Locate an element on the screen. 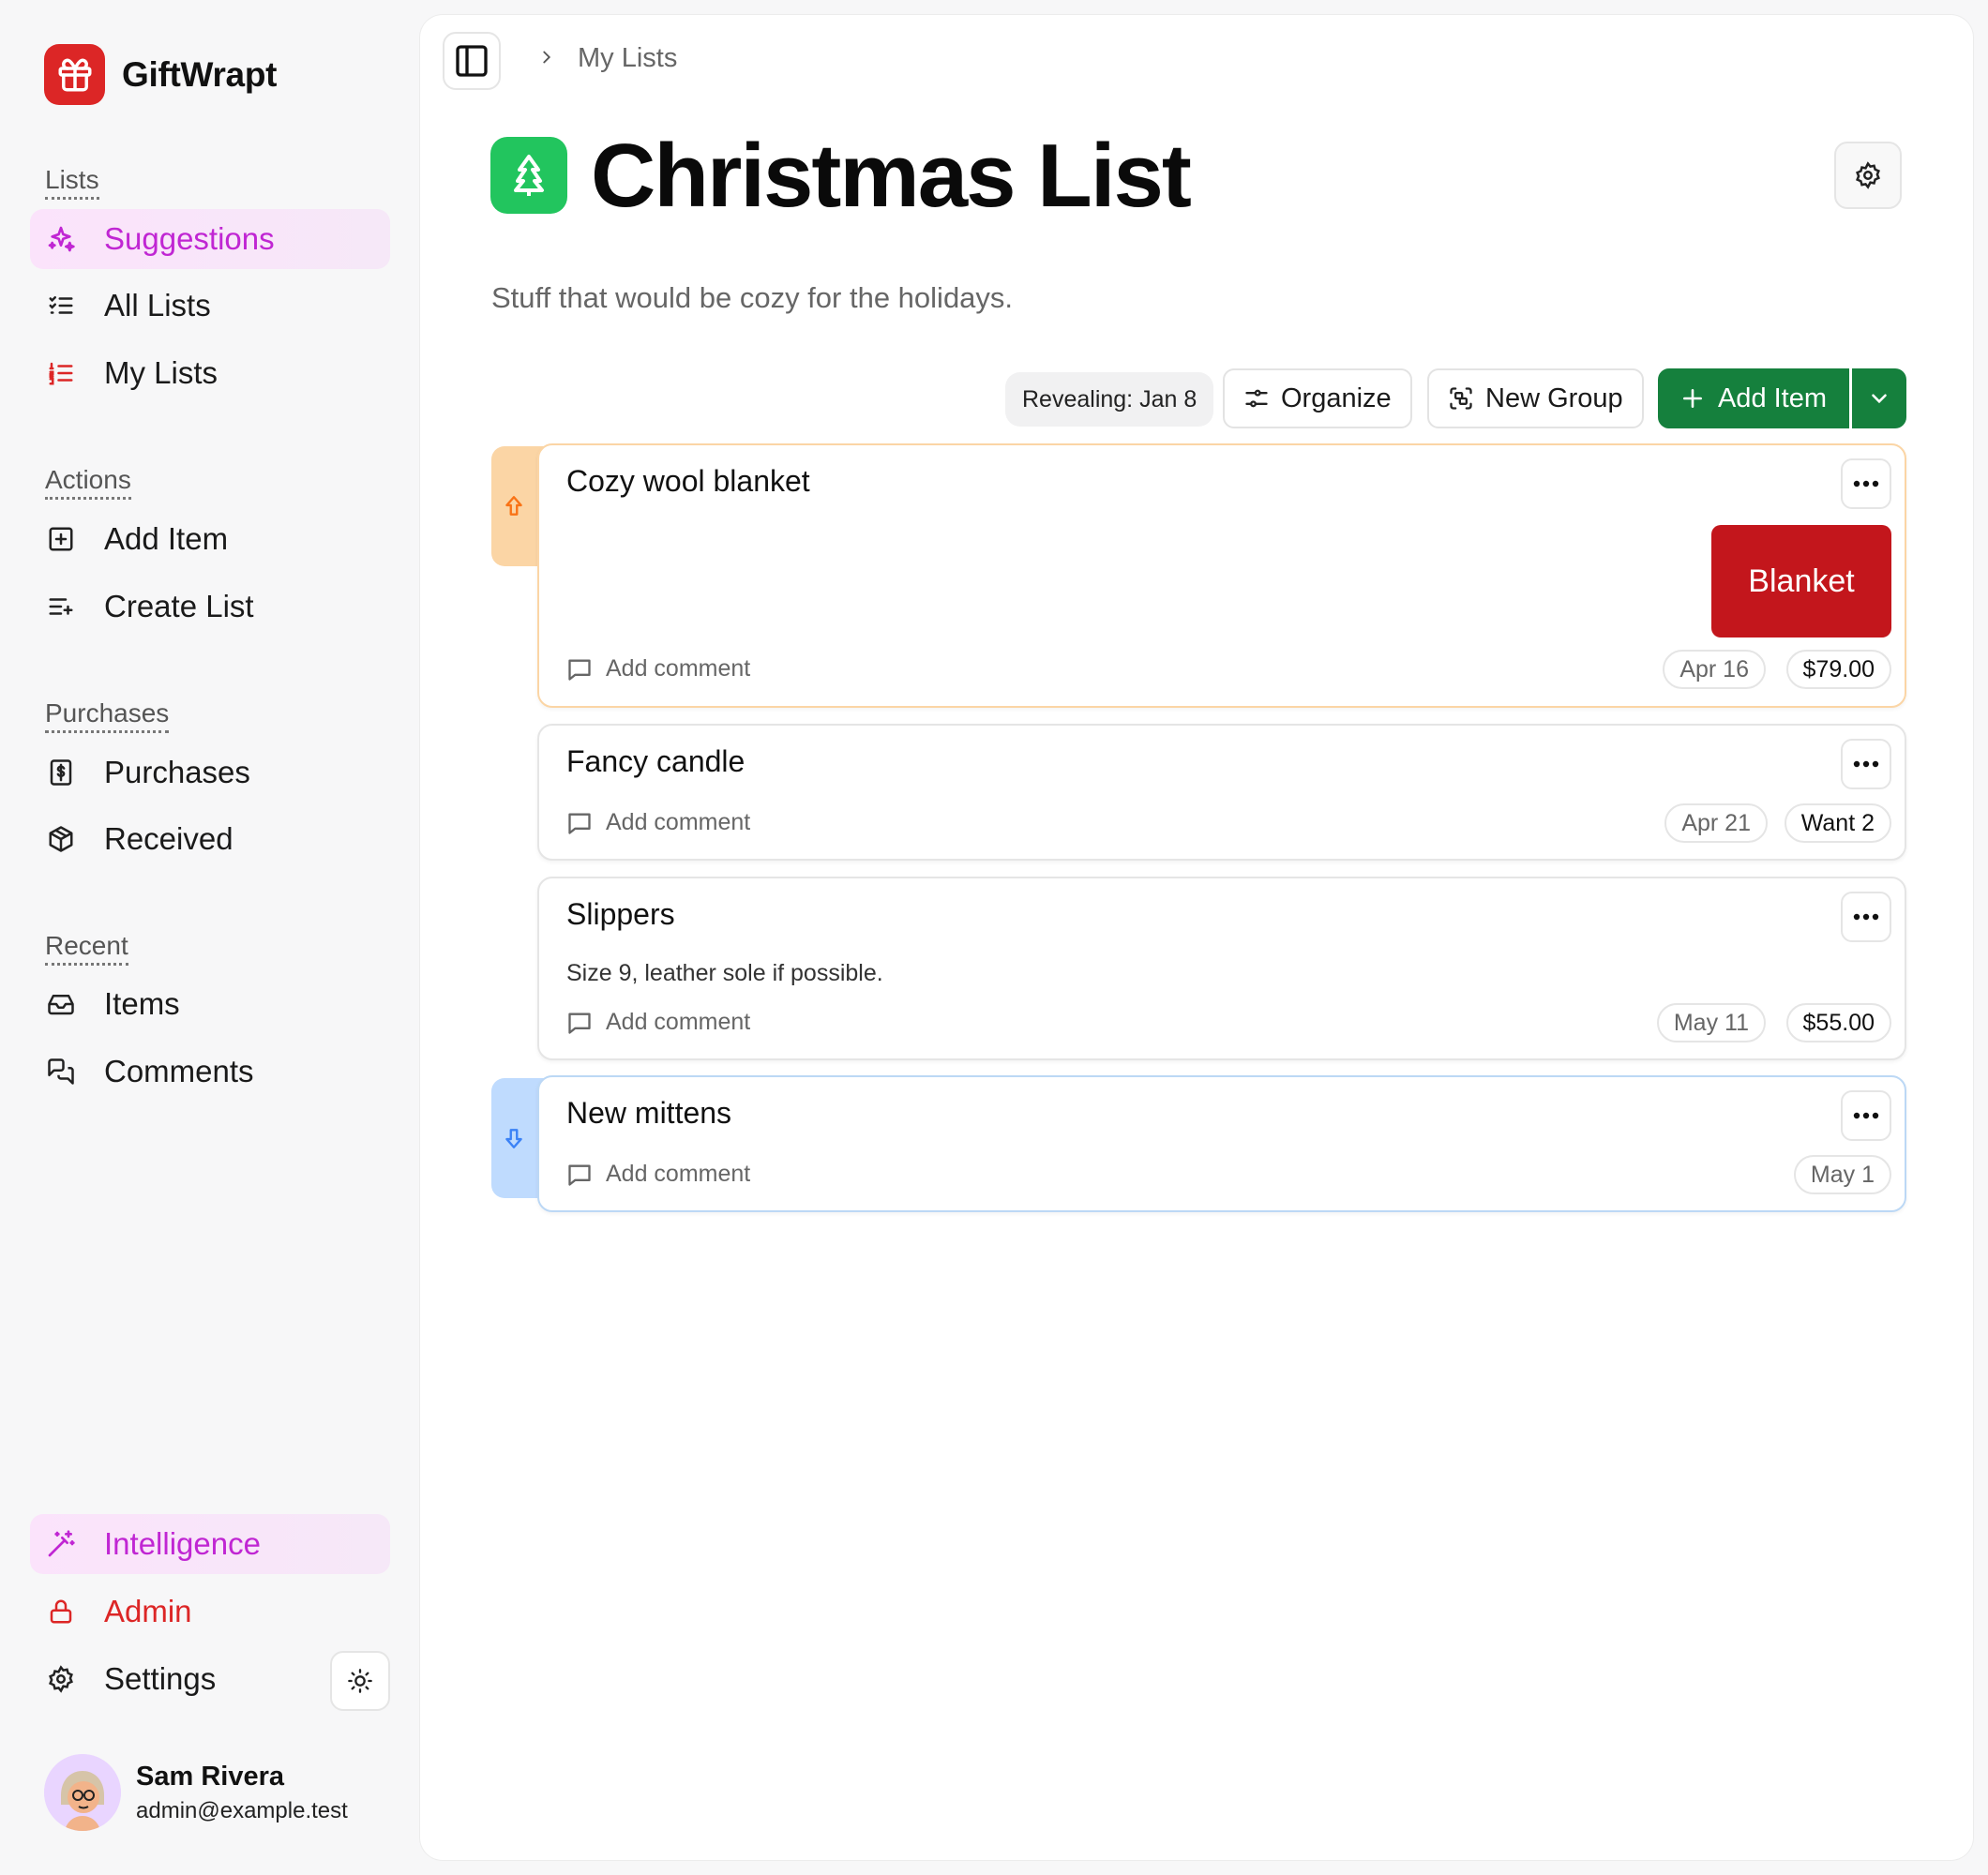 The height and width of the screenshot is (1875, 1988). sidebar-item-label: Items is located at coordinates (142, 1004).